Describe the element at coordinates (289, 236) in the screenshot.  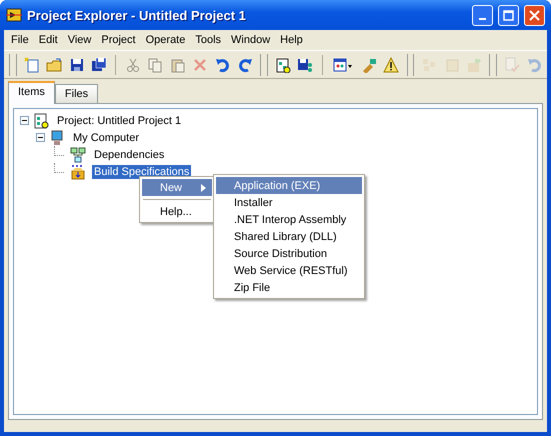
I see `menu-option: Shared Library (DLL)` at that location.